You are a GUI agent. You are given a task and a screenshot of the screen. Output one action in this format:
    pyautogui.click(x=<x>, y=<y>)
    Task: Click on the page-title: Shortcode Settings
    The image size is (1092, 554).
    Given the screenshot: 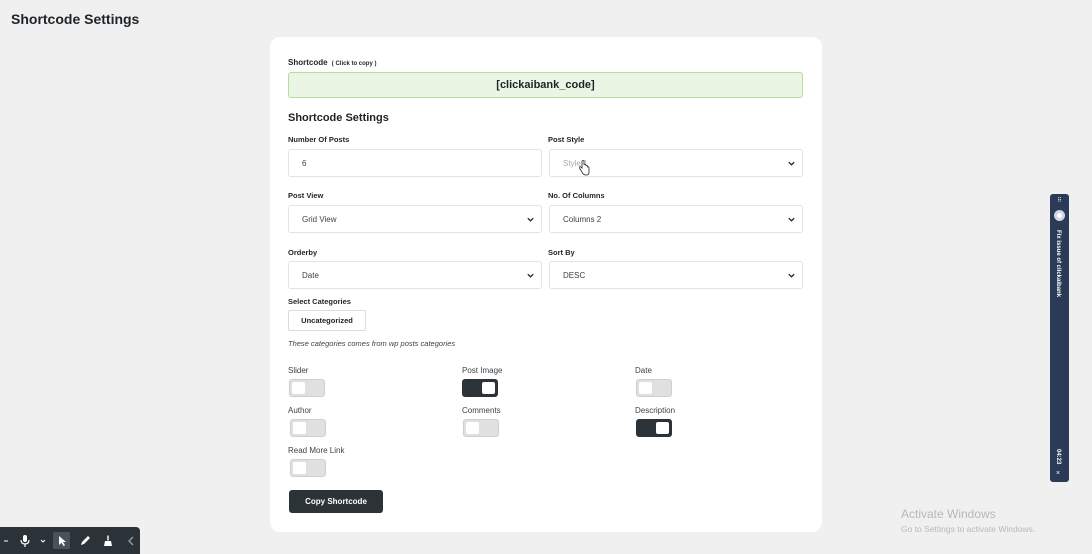 What is the action you would take?
    pyautogui.click(x=75, y=19)
    